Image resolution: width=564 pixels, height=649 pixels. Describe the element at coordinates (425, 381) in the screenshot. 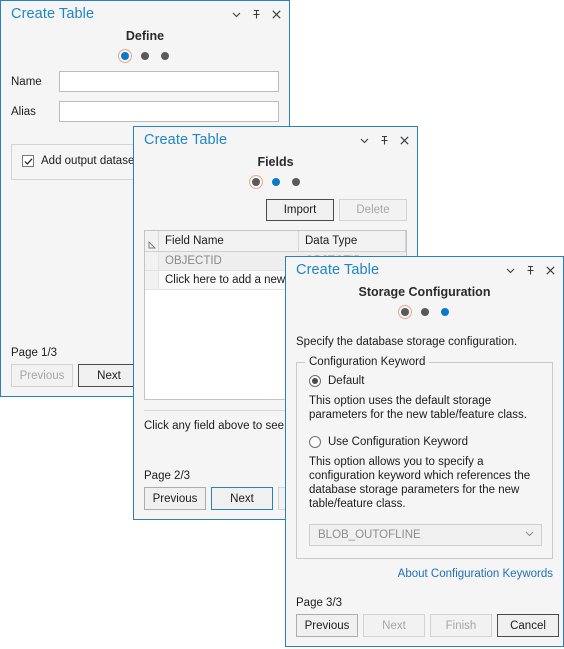

I see `default-radio: Default` at that location.